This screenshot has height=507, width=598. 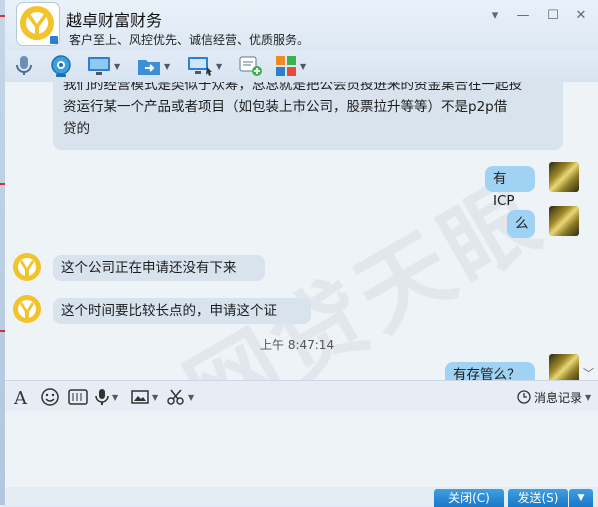 I want to click on message-bubble: 有存管么？, so click(x=490, y=371).